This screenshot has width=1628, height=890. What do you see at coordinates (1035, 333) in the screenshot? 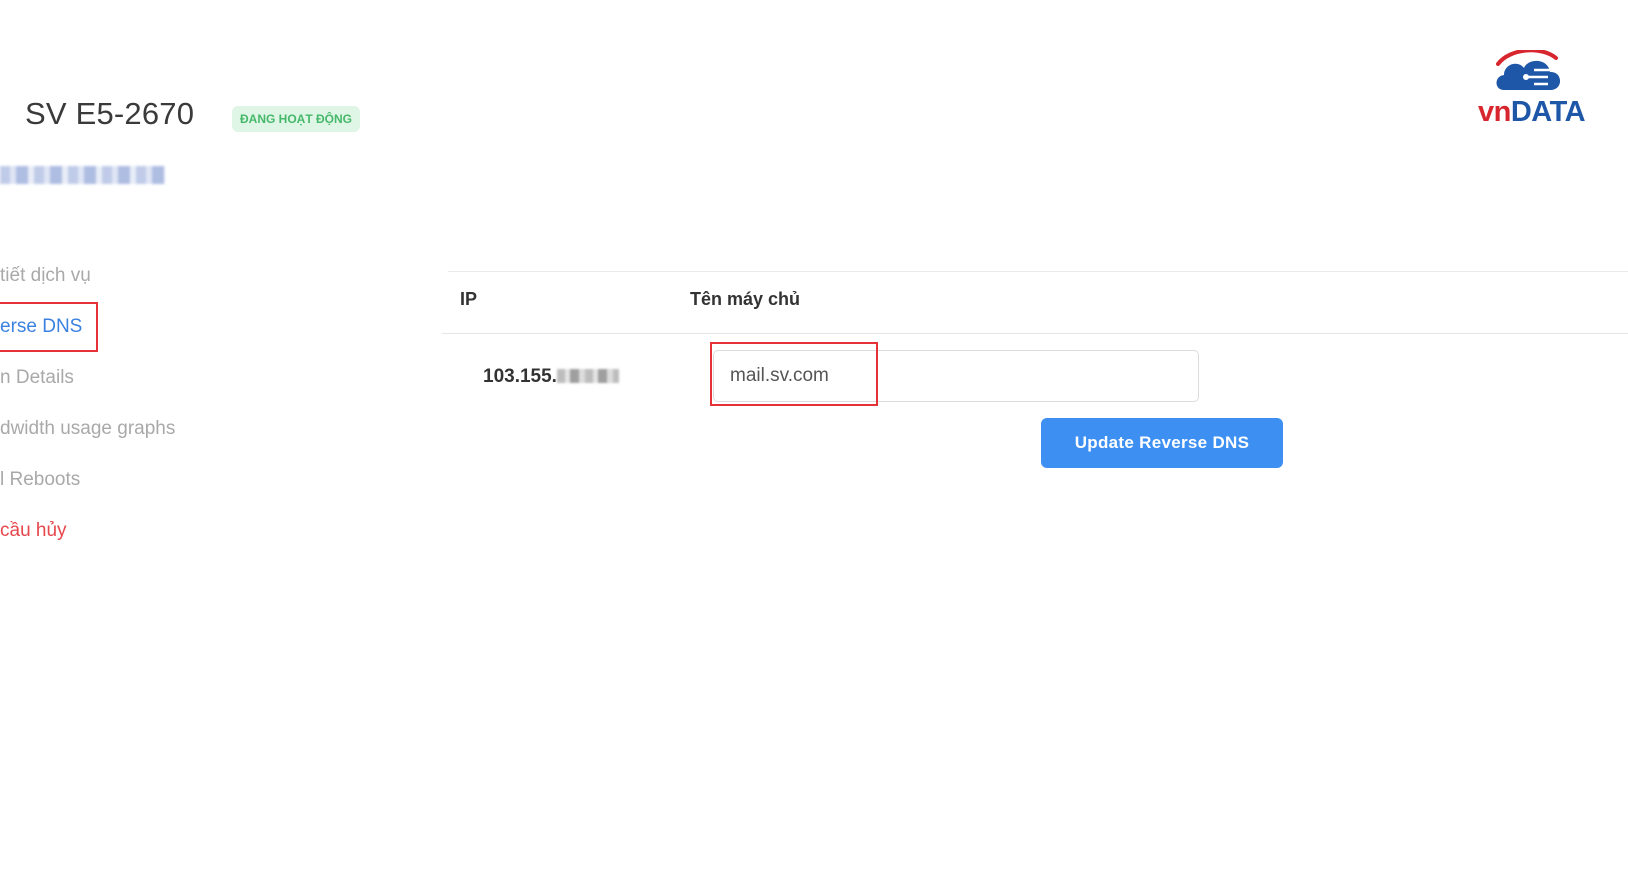
I see `table-header-divider` at bounding box center [1035, 333].